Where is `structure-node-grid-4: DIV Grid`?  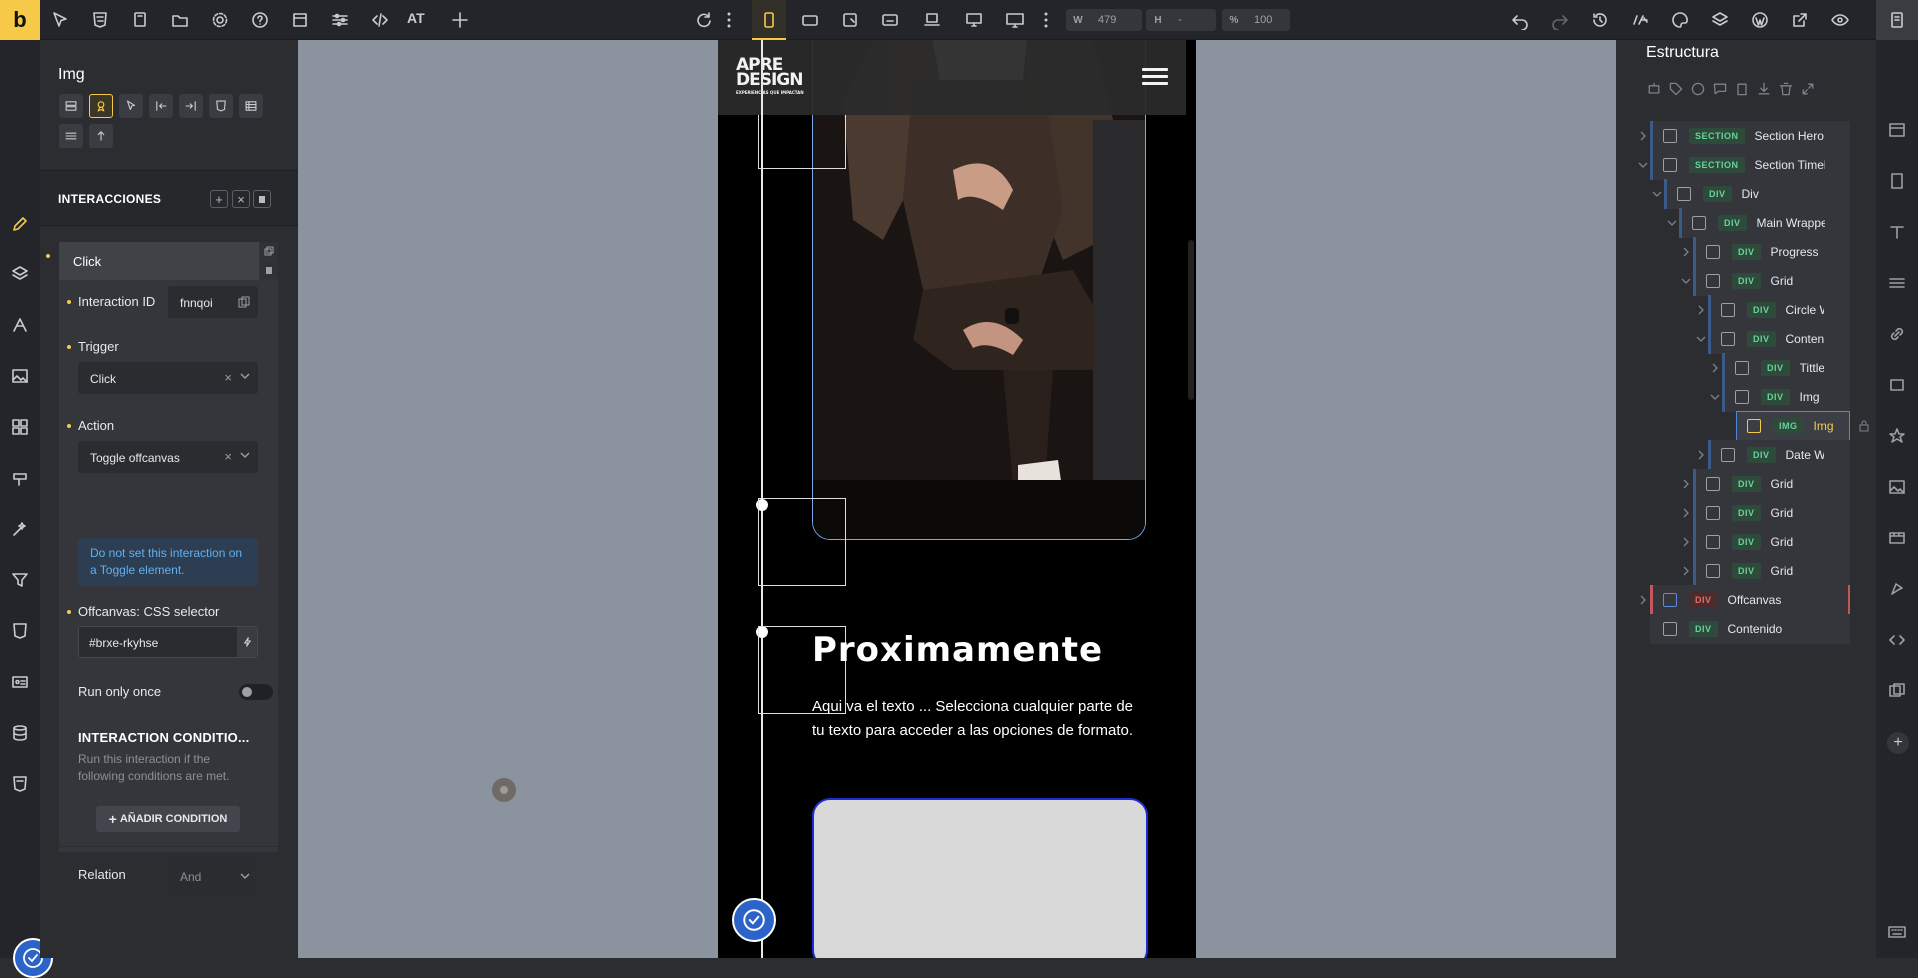 structure-node-grid-4: DIV Grid is located at coordinates (1771, 542).